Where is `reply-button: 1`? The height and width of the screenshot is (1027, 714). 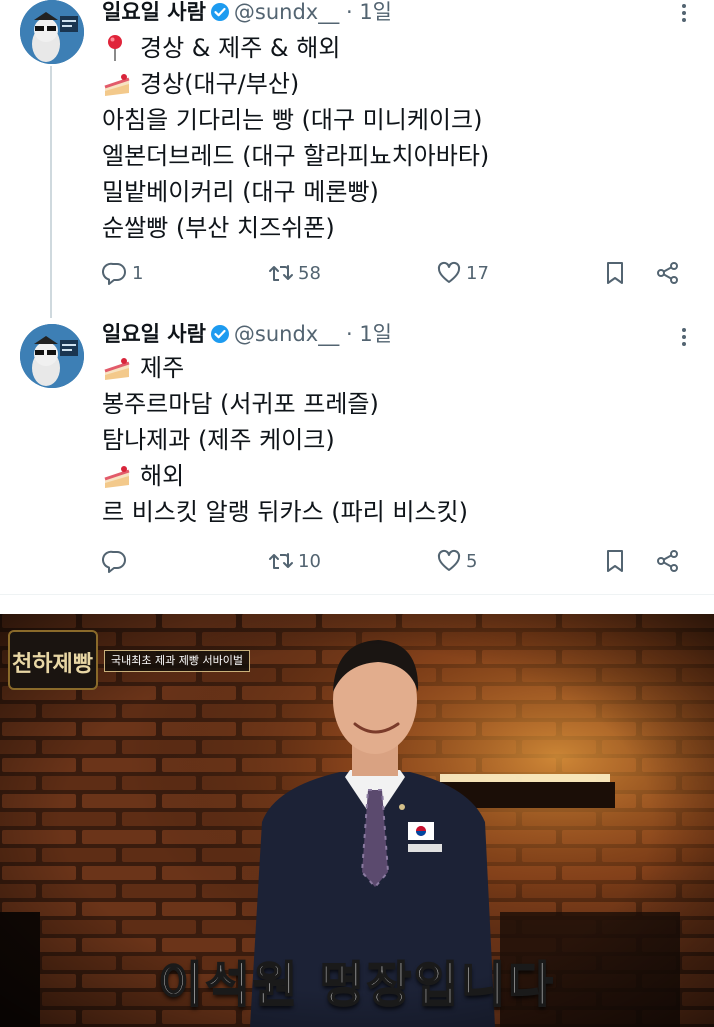 reply-button: 1 is located at coordinates (122, 273).